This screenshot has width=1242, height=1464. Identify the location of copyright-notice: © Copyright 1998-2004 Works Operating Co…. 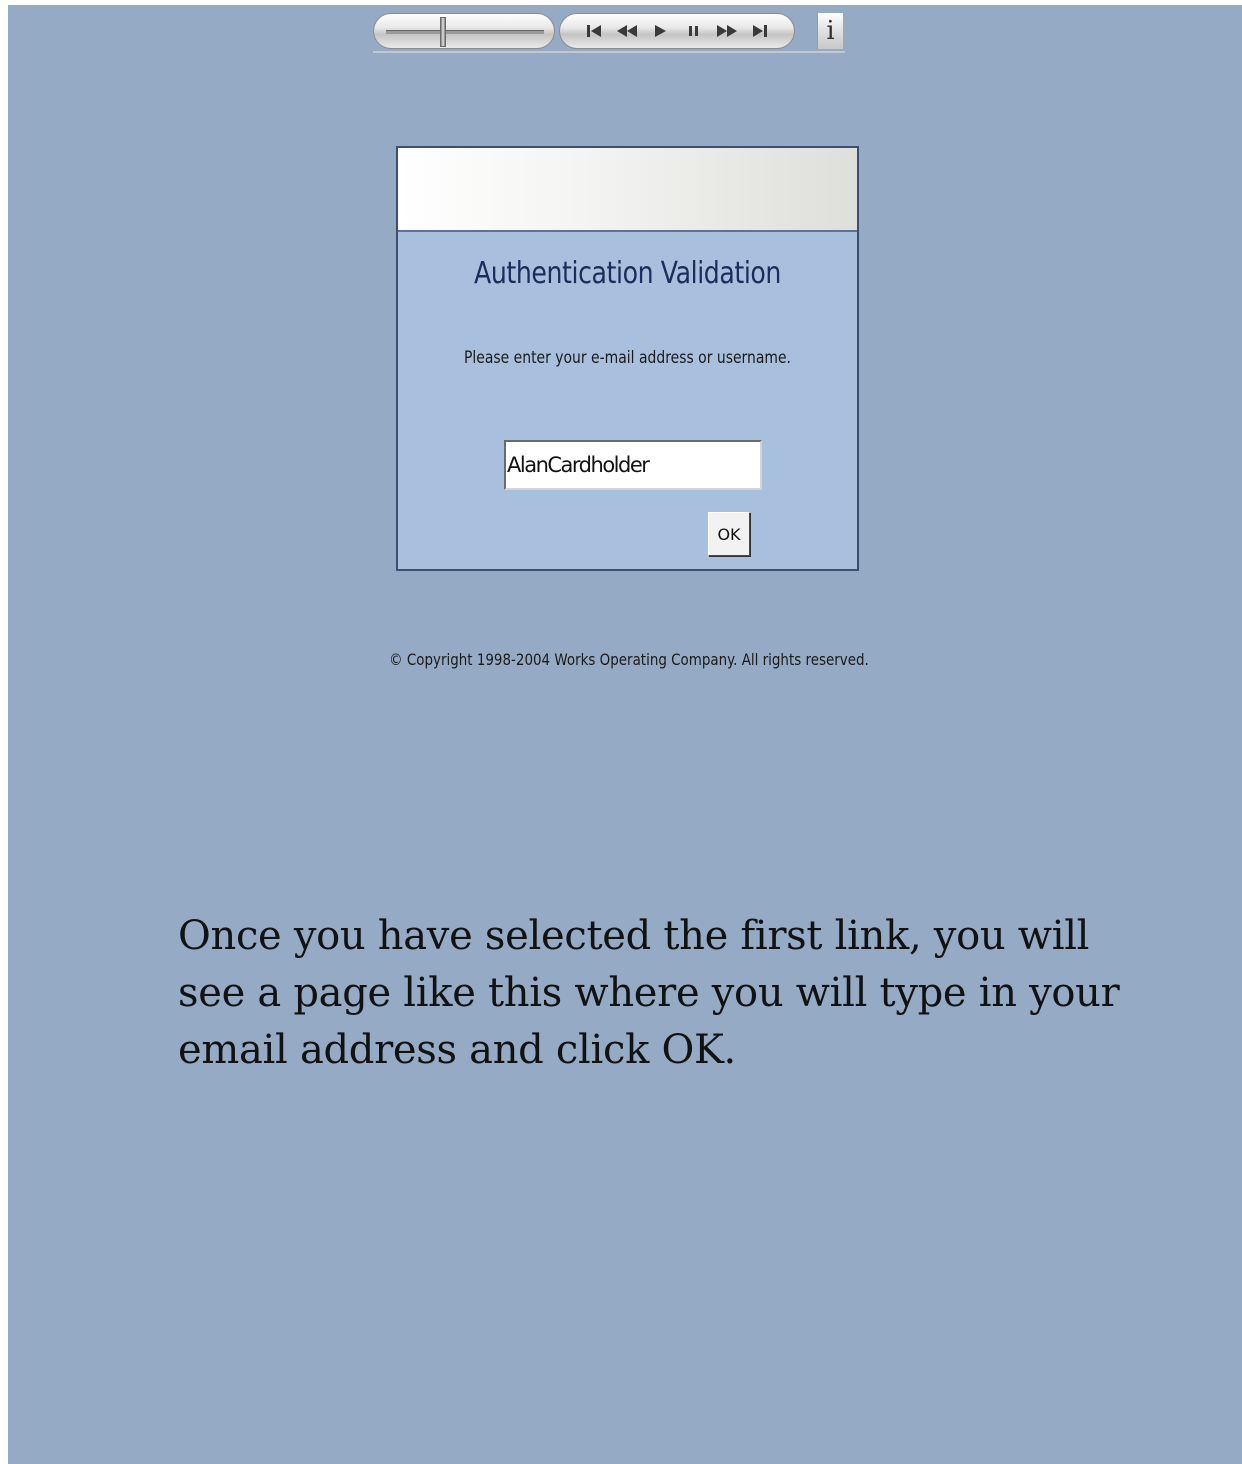
(629, 659).